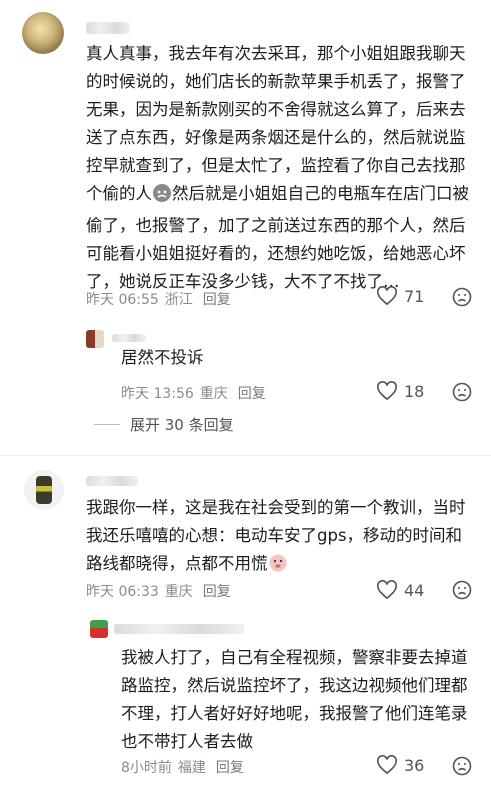  I want to click on comment-meta: 昨天 13:56 重庆 回复, so click(196, 393).